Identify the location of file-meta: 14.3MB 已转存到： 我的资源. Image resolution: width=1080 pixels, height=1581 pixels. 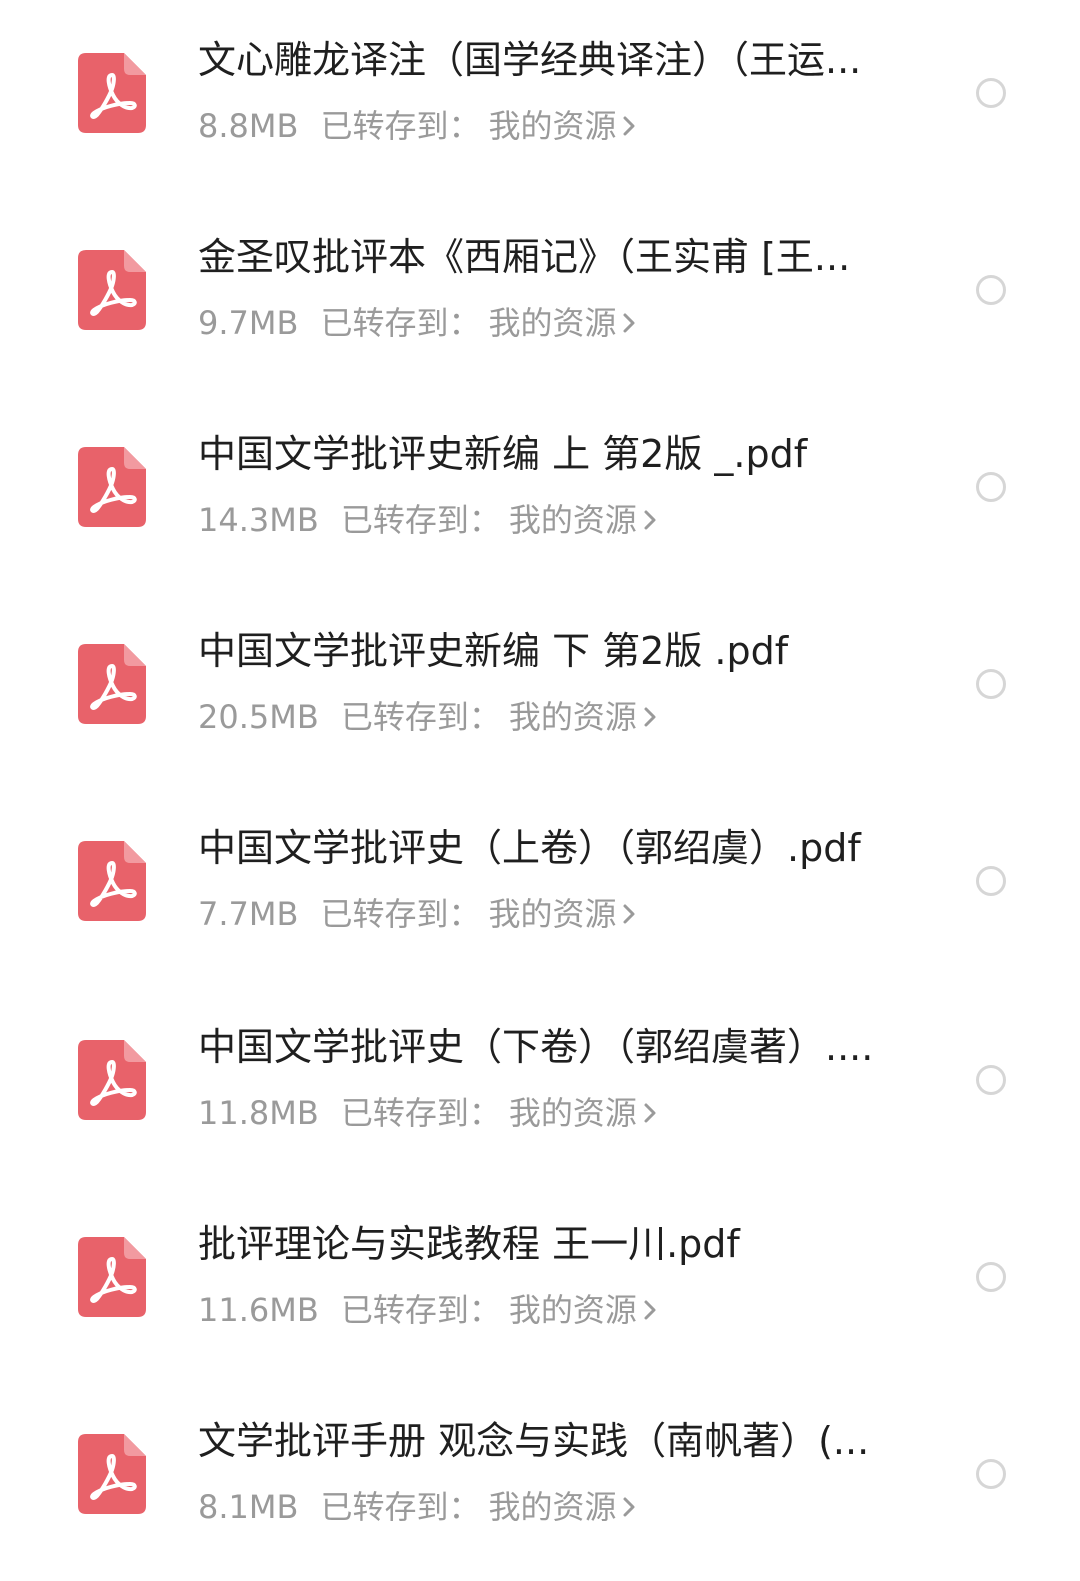
(427, 520).